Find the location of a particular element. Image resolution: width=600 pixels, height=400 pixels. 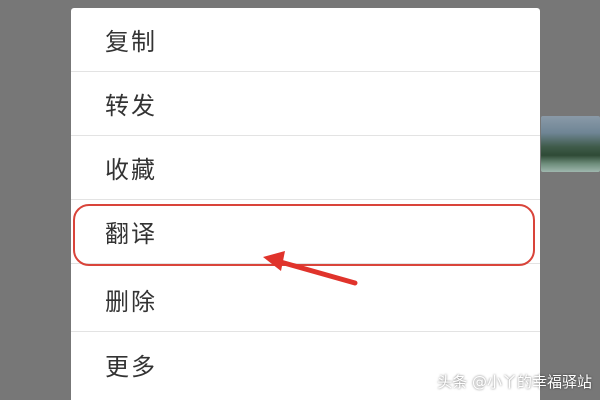

menu-item-label: 更多 is located at coordinates (131, 366).